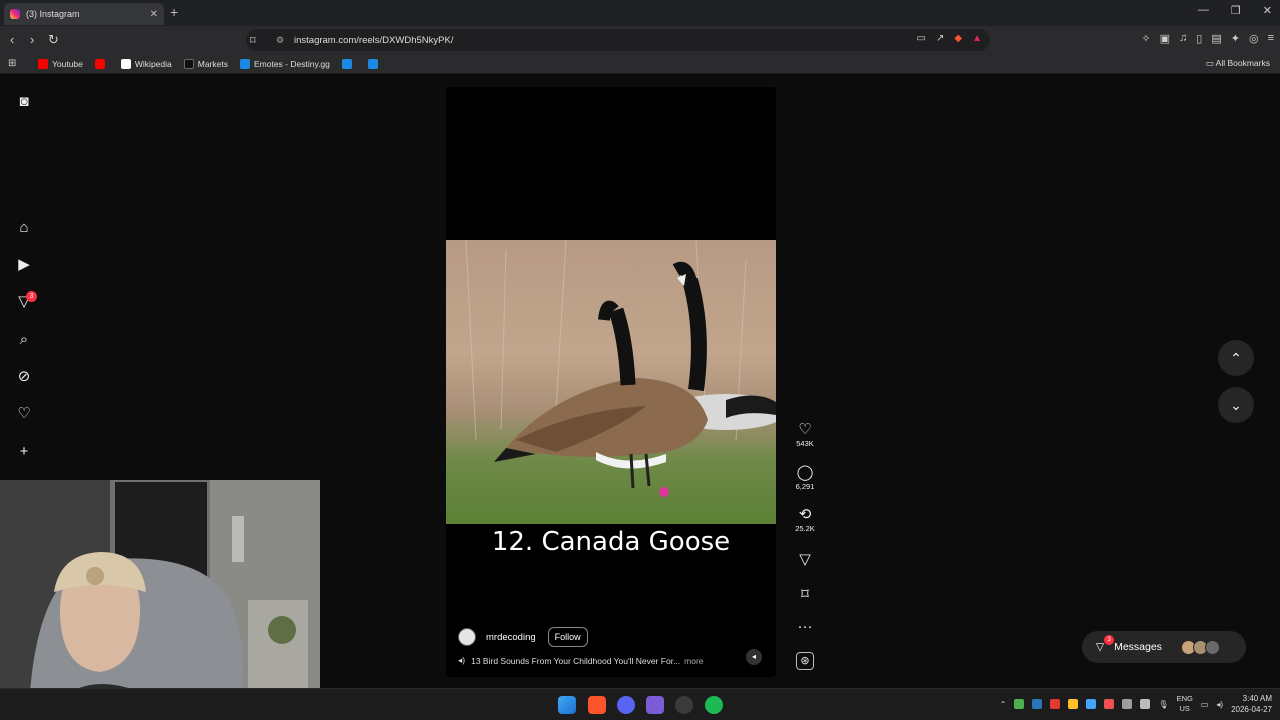 The height and width of the screenshot is (720, 1280). Describe the element at coordinates (1205, 704) in the screenshot. I see `network-icon: ▭` at that location.